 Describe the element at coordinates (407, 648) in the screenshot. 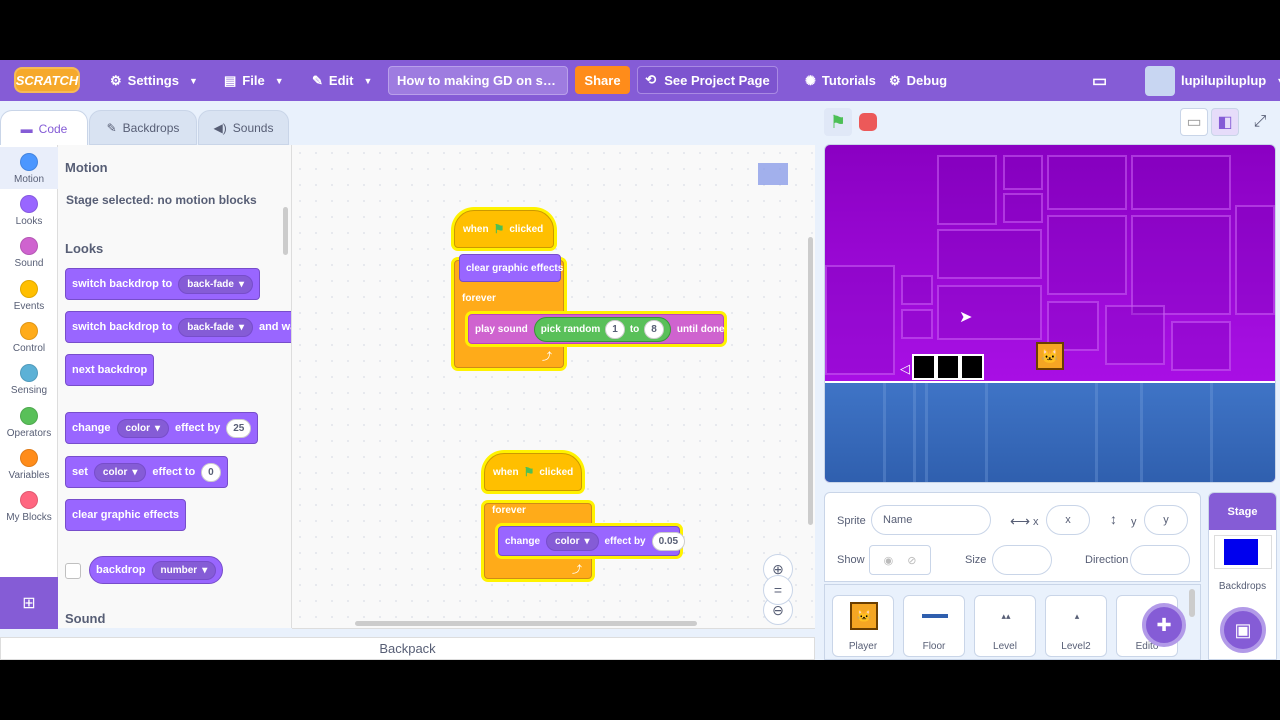

I see `backpack: Backpack` at that location.